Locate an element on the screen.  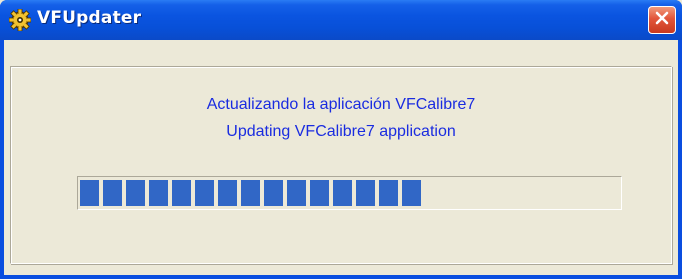
progress-fill is located at coordinates (250, 193).